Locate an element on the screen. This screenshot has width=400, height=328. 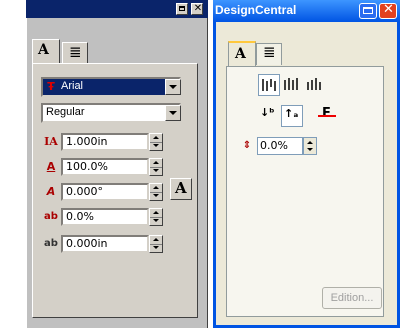
tracking-field: 0.0% is located at coordinates (105, 217).